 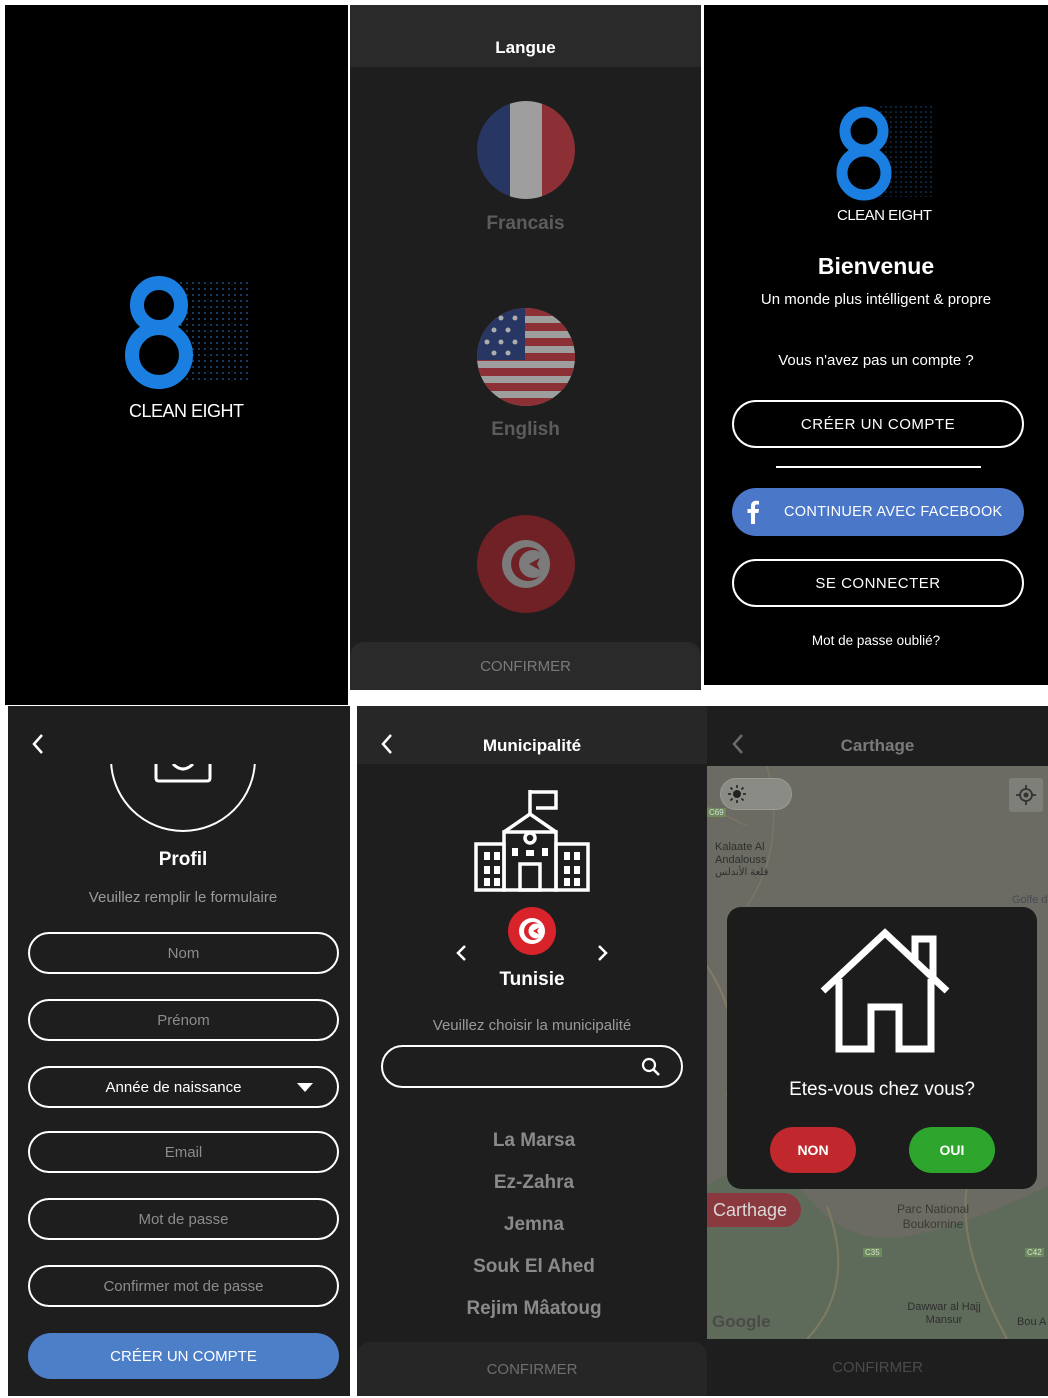 I want to click on page-title: Carthage, so click(x=877, y=745).